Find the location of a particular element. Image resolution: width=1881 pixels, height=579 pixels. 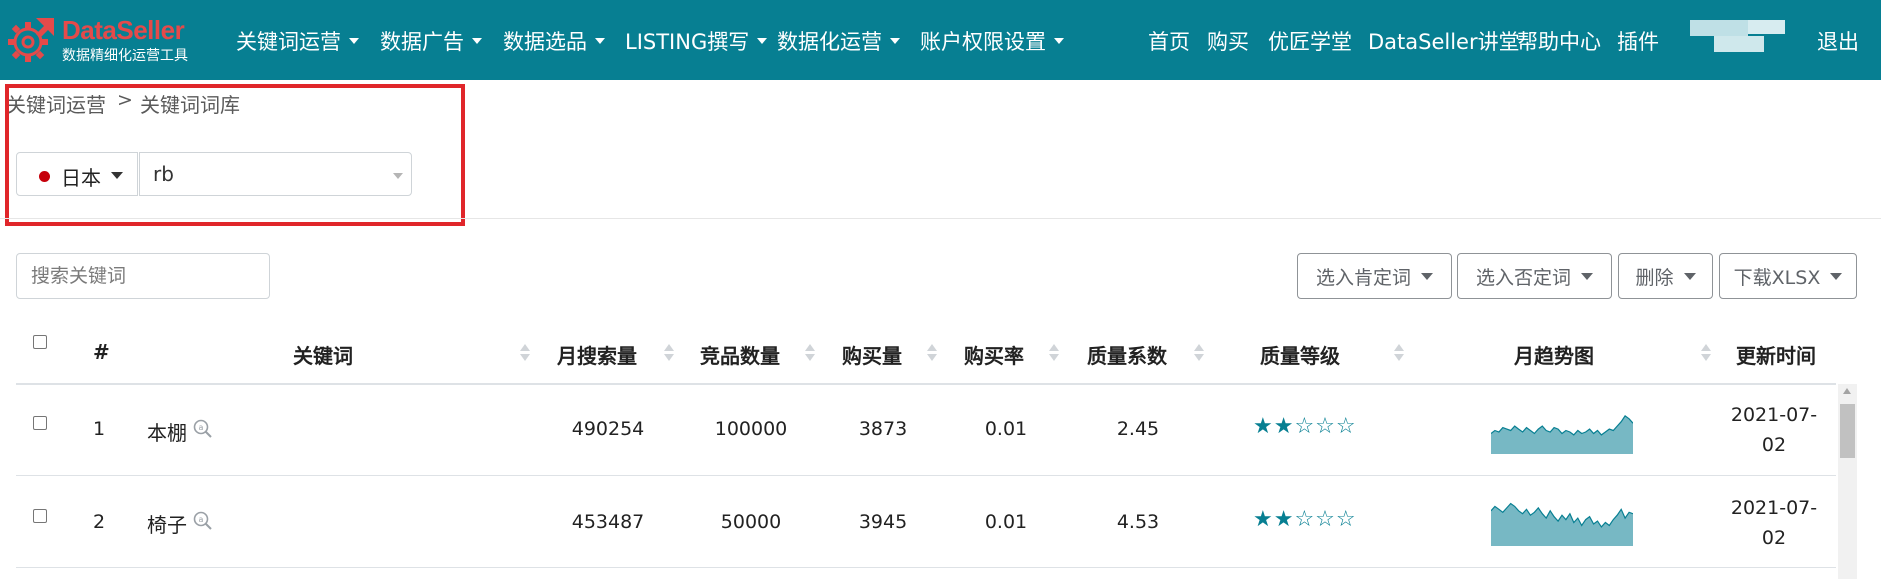

nav-menu-keyword-ops: 关键词运营 is located at coordinates (297, 41).